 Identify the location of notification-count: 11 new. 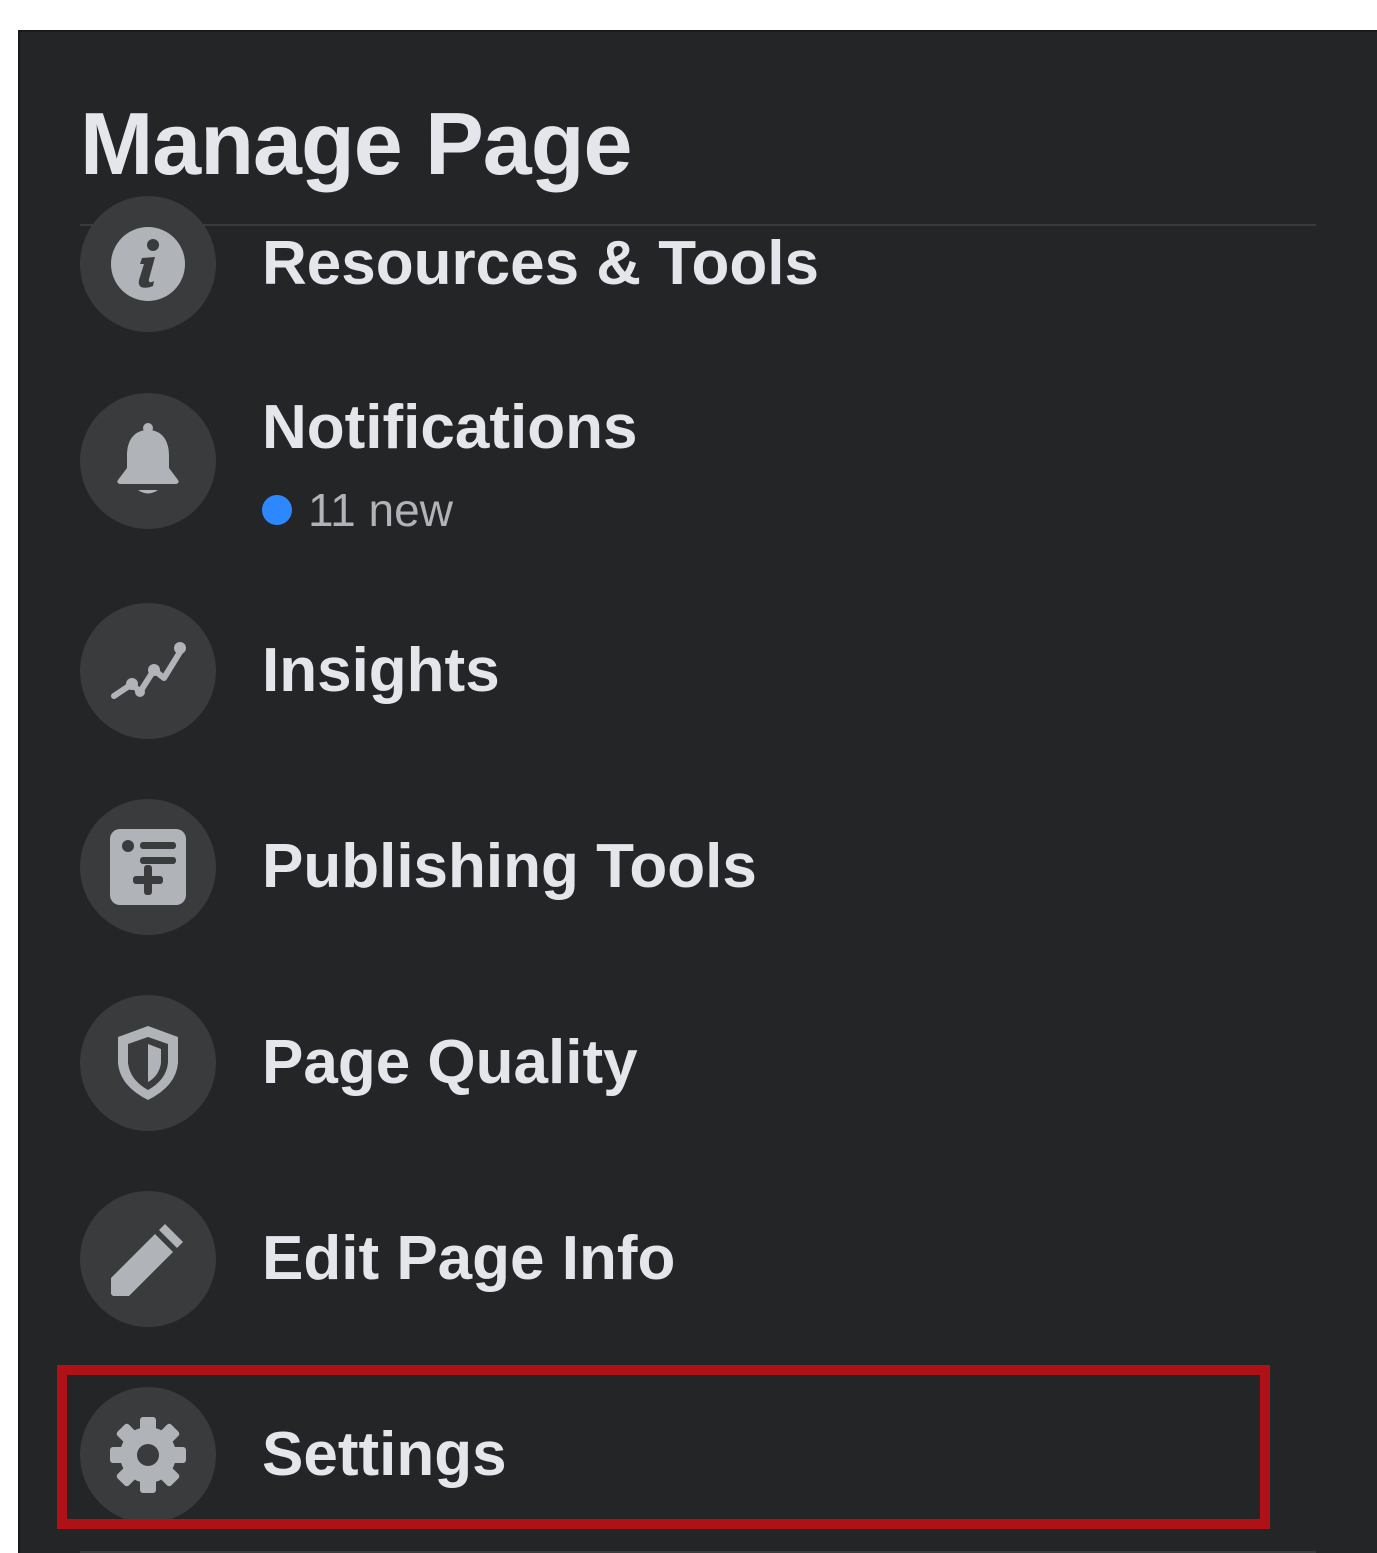
(357, 510).